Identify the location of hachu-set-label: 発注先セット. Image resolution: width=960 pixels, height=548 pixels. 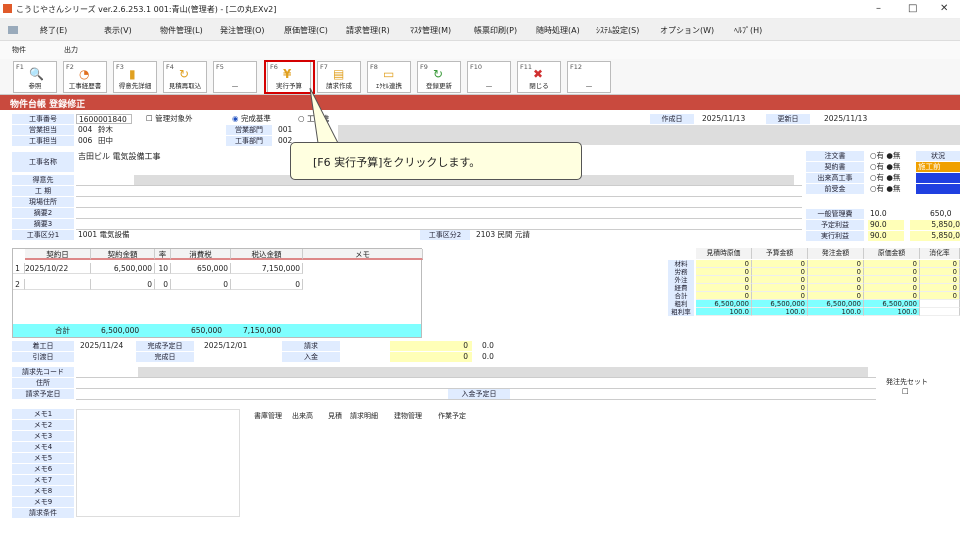
(907, 382).